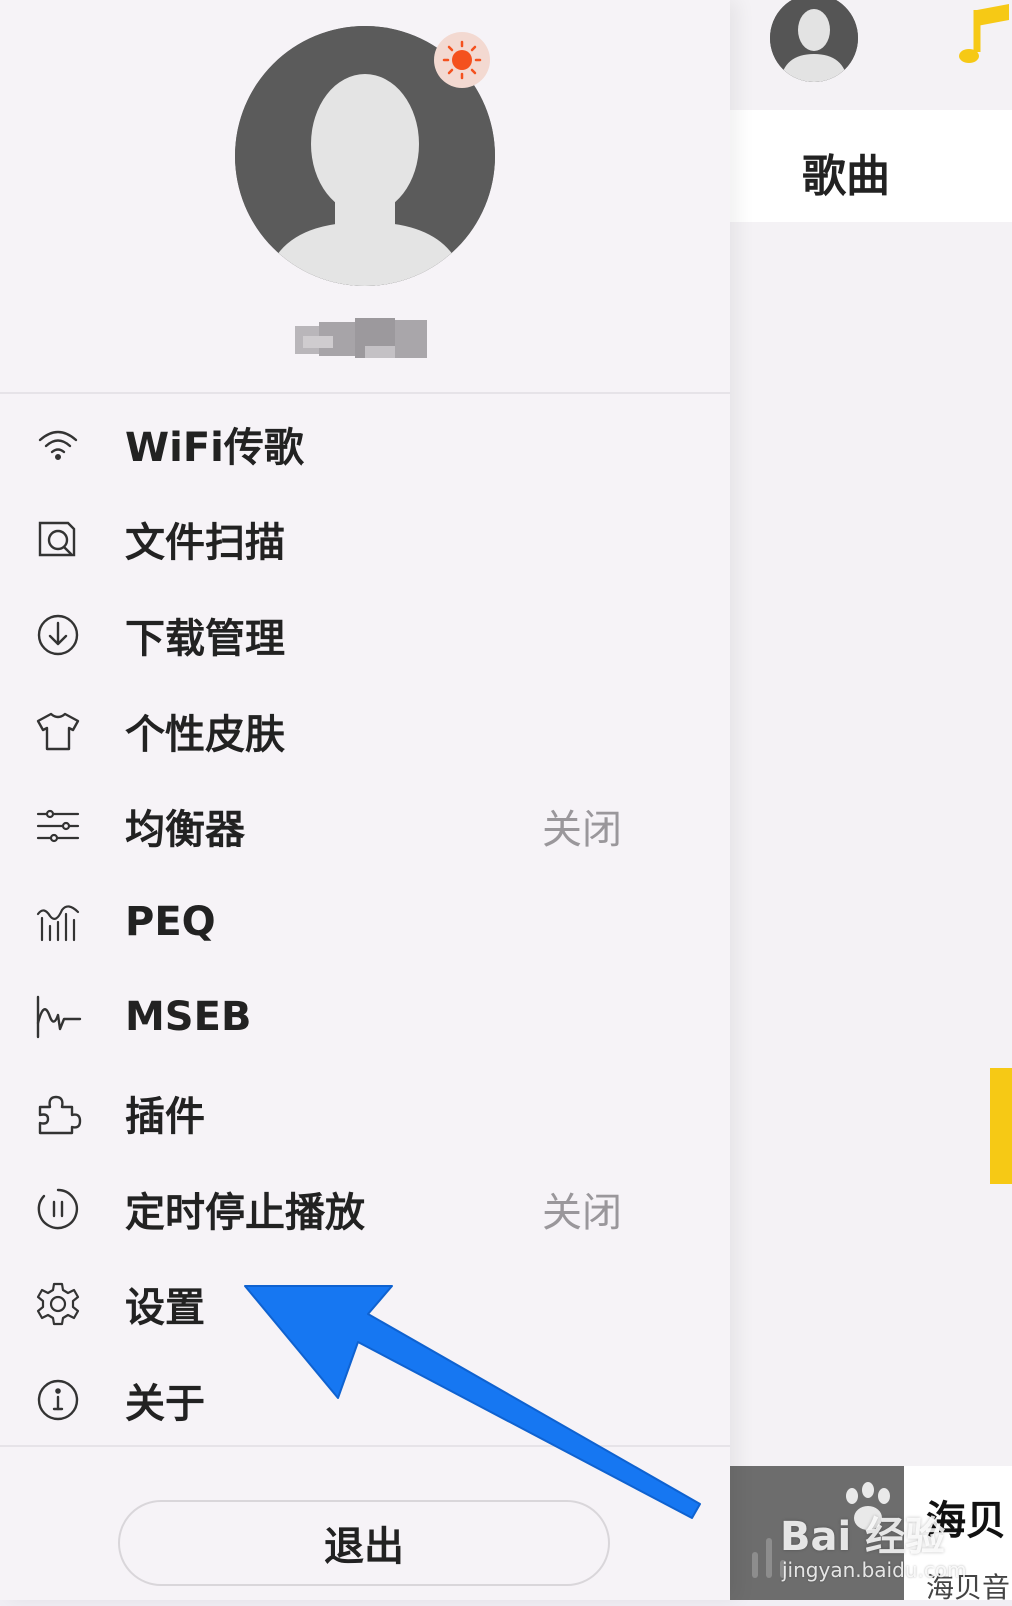  What do you see at coordinates (205, 734) in the screenshot?
I see `menu-item-label: 个性皮肤` at bounding box center [205, 734].